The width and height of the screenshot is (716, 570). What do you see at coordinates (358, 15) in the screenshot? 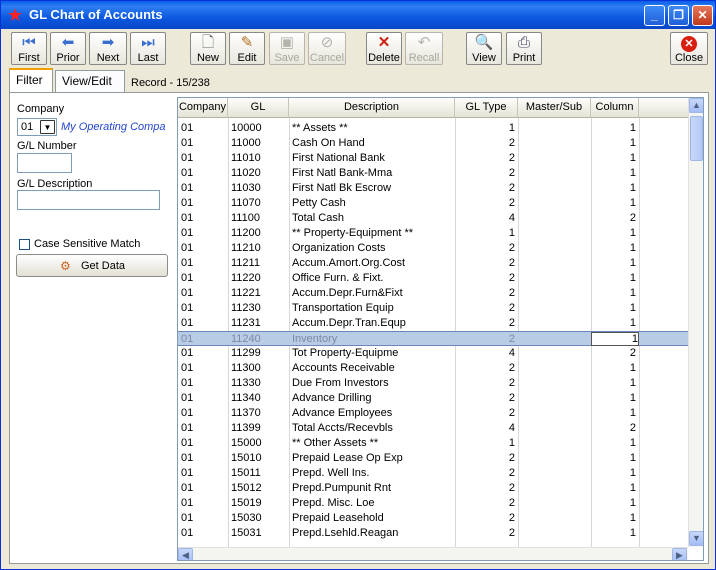
I see `title-bar: ★ GL Chart of Accounts _ ❐ ✕` at bounding box center [358, 15].